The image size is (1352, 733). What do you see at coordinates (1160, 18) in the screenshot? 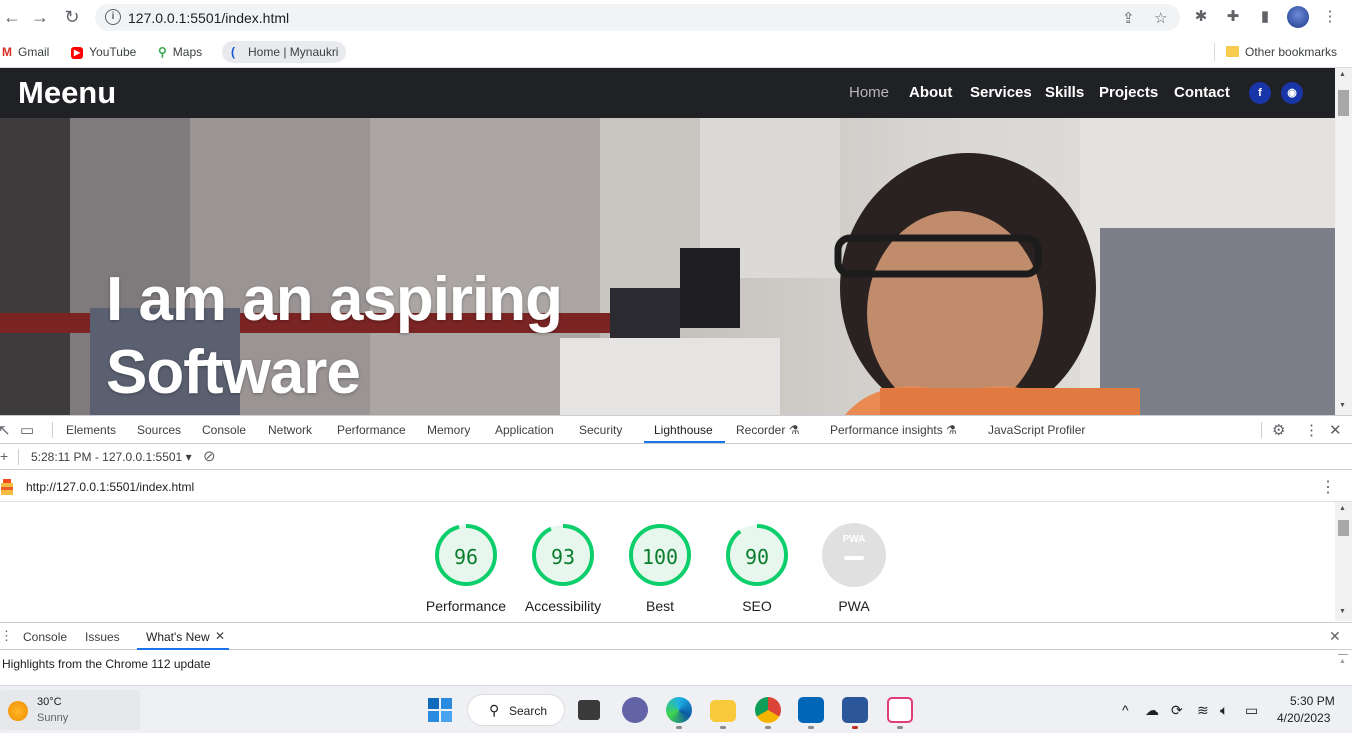
I see `bookmark-star-icon: ☆` at bounding box center [1160, 18].